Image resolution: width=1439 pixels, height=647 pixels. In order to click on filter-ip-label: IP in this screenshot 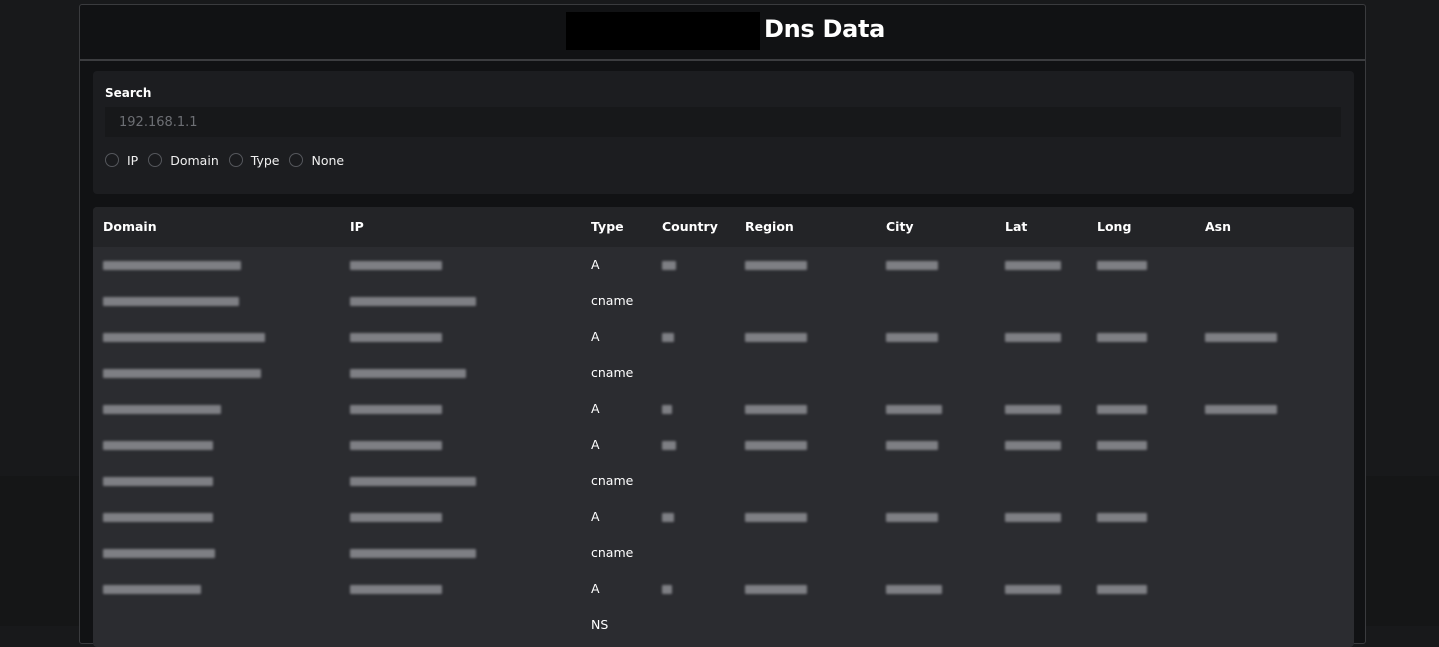, I will do `click(133, 160)`.